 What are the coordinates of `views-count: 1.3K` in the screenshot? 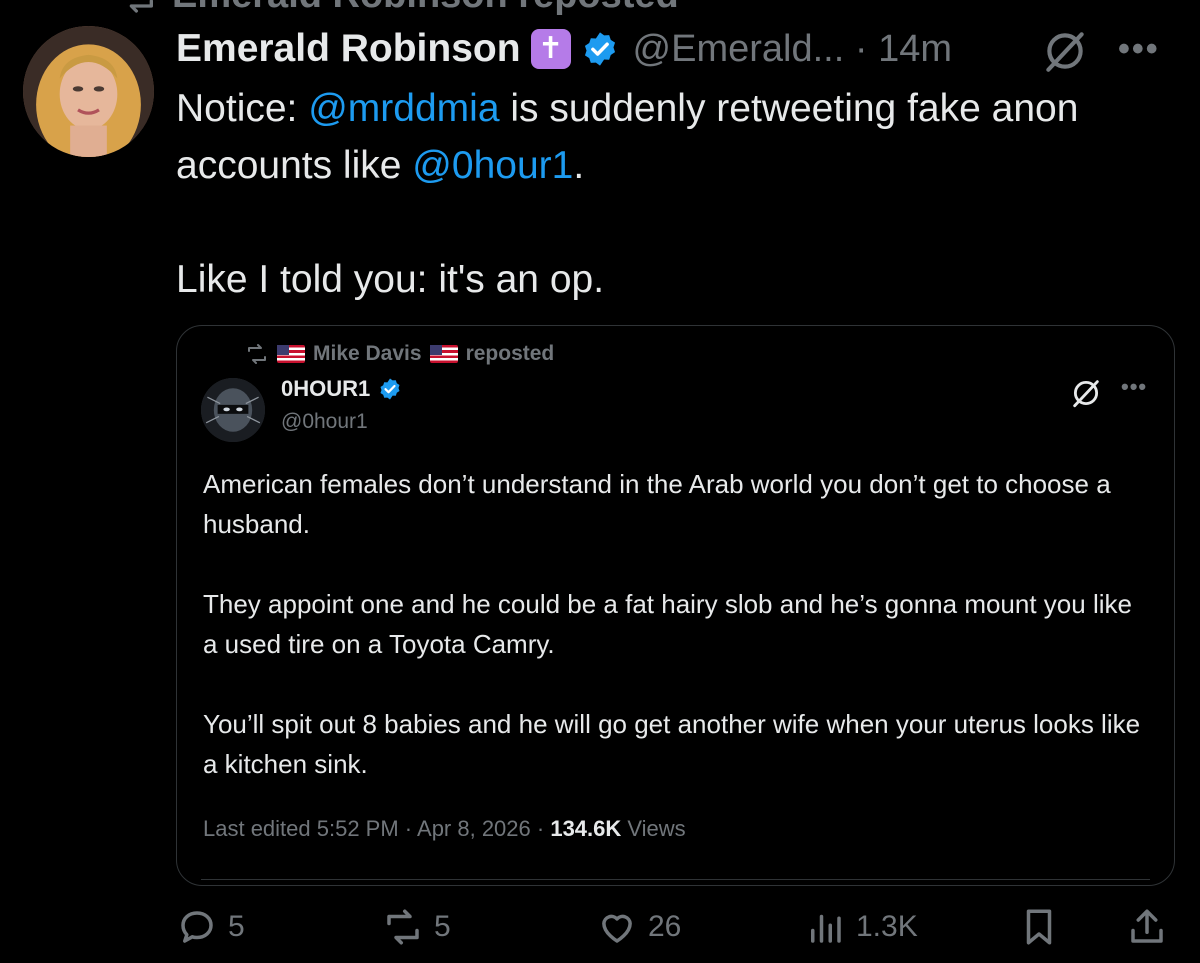 It's located at (887, 926).